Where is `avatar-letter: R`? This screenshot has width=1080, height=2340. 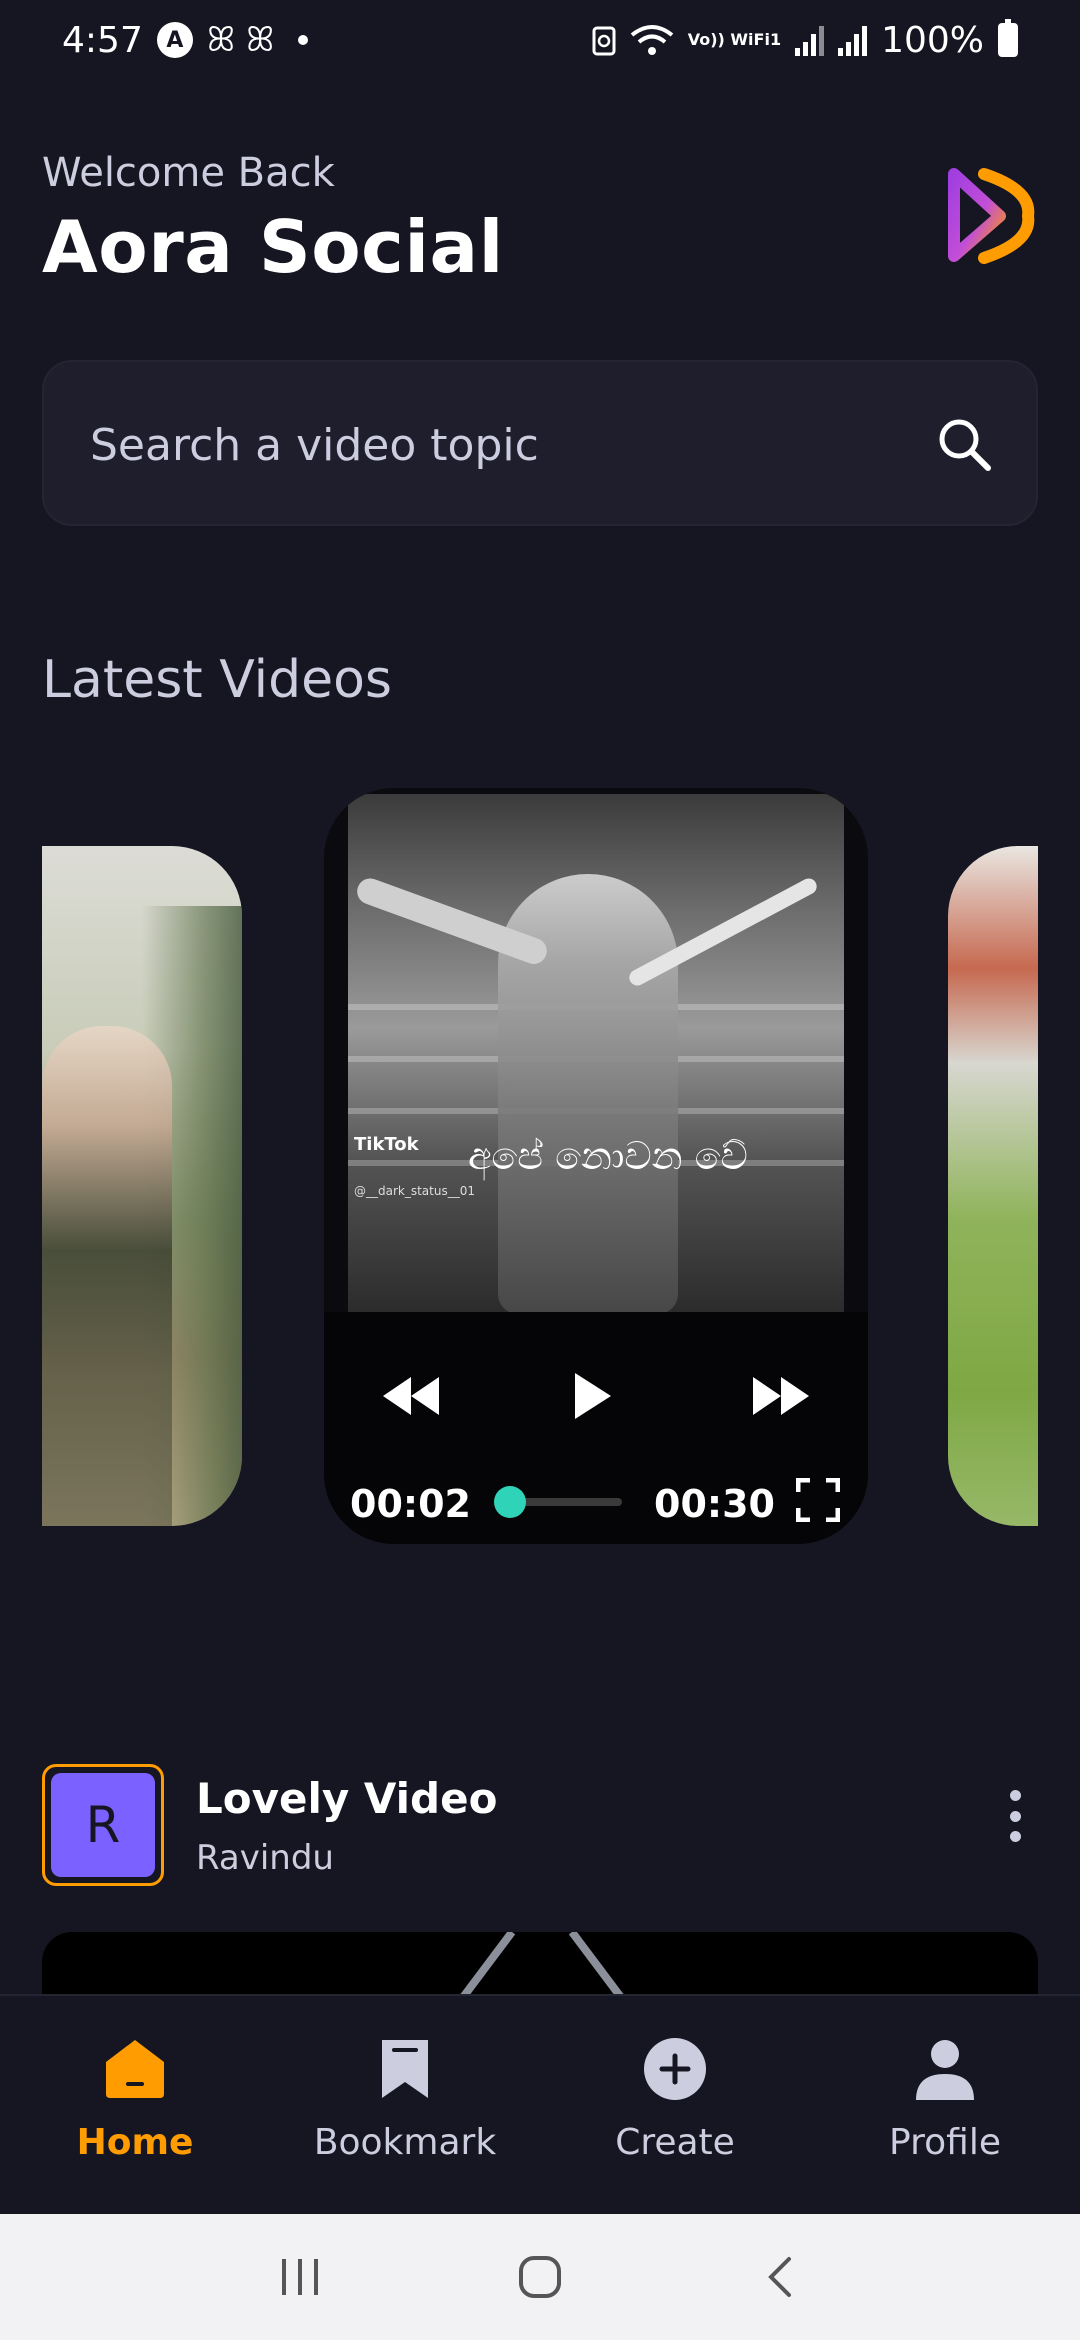 avatar-letter: R is located at coordinates (103, 1825).